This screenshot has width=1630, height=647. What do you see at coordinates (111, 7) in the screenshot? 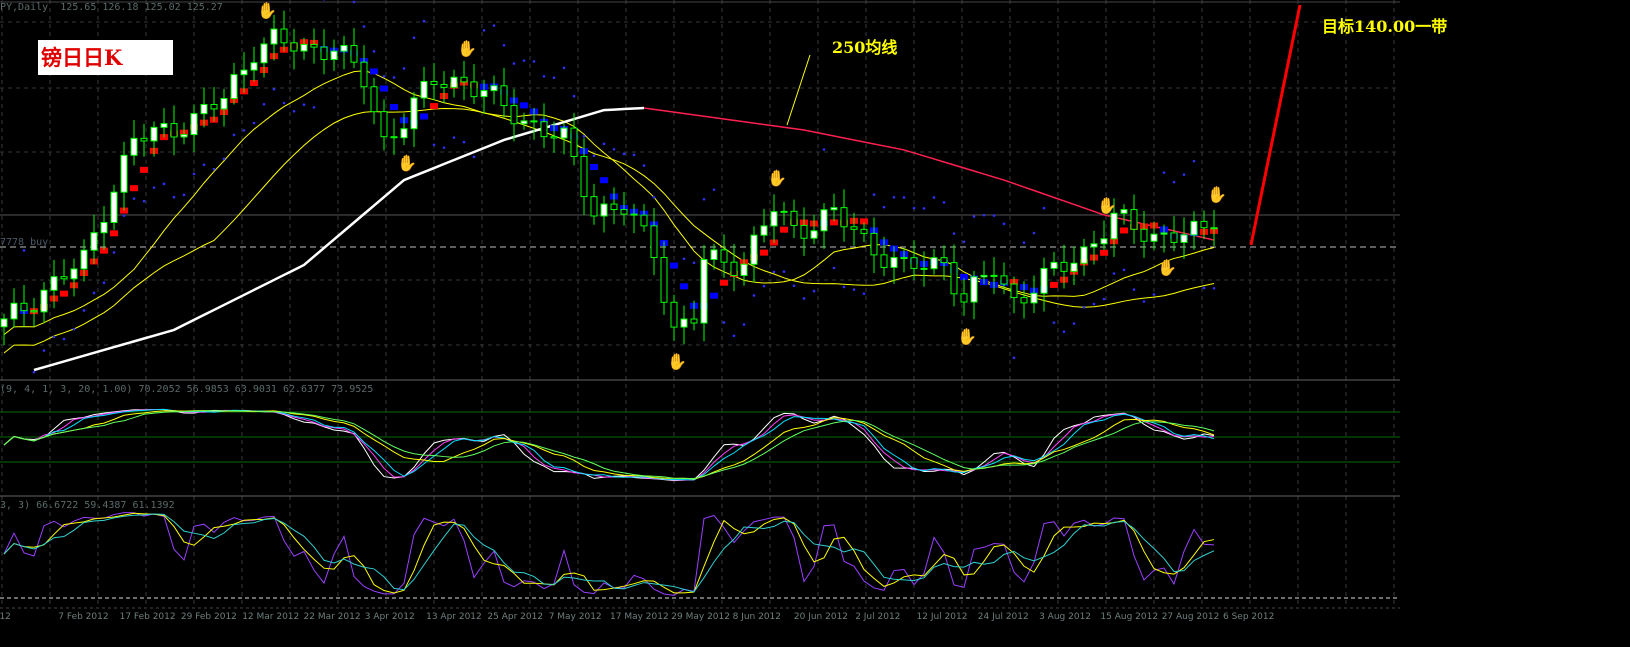
I see `chart-header: PY,Daily 125.65 126.18 125.02 125.27` at bounding box center [111, 7].